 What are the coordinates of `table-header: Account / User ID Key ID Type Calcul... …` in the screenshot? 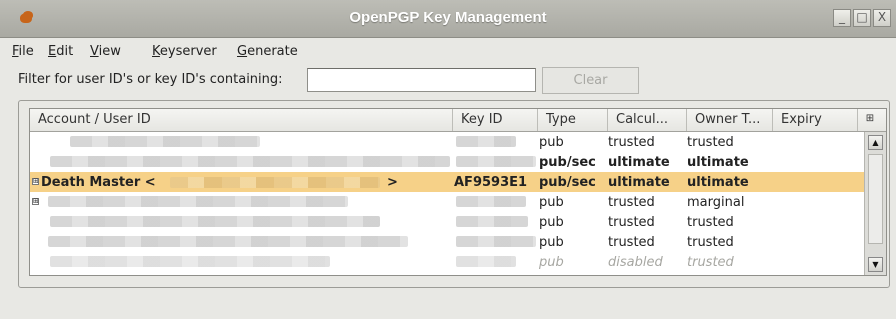 It's located at (458, 120).